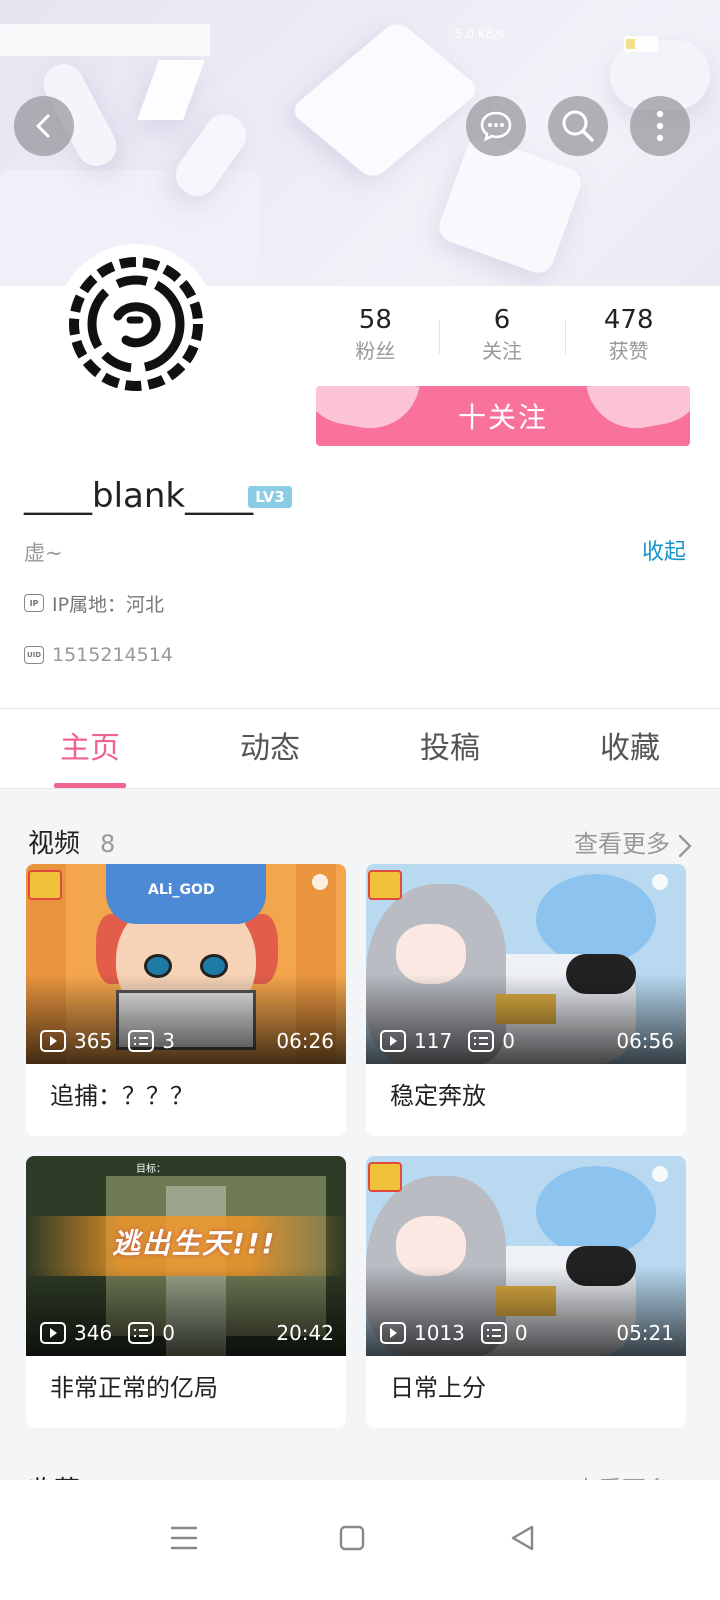 Image resolution: width=720 pixels, height=1600 pixels. What do you see at coordinates (151, 1169) in the screenshot?
I see `thumbnail-hud-text: 目标：` at bounding box center [151, 1169].